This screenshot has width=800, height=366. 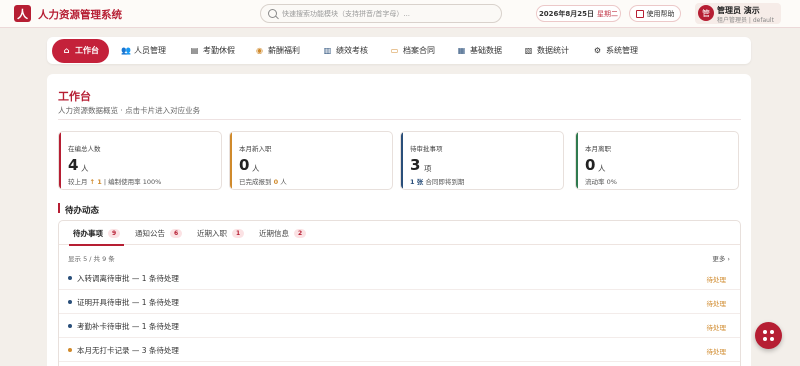 I want to click on nav-item-statistics: ▧ 数据统计, so click(x=546, y=50).